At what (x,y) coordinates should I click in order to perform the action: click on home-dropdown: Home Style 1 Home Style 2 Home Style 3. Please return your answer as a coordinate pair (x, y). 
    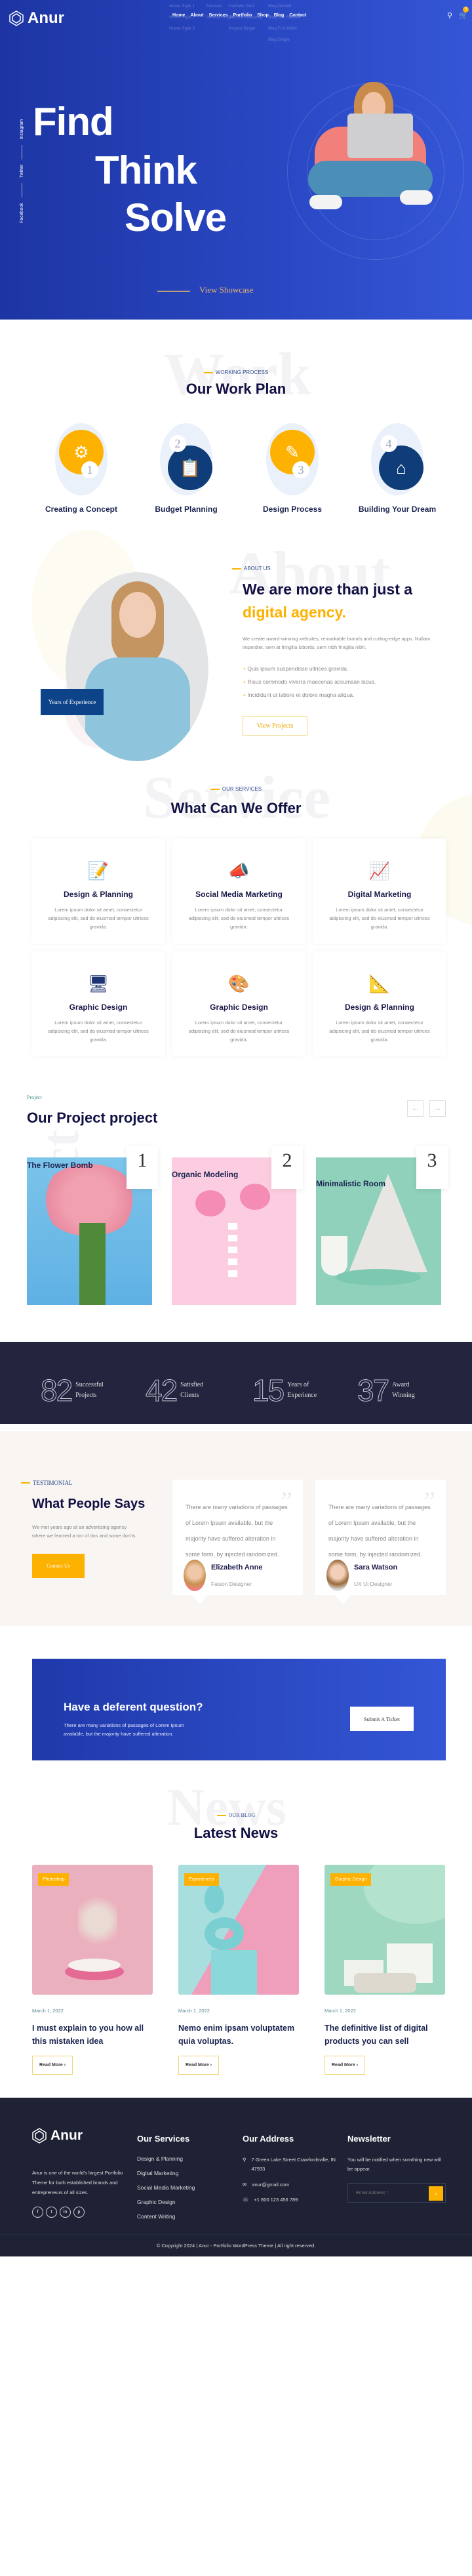
    Looking at the image, I should click on (182, 20).